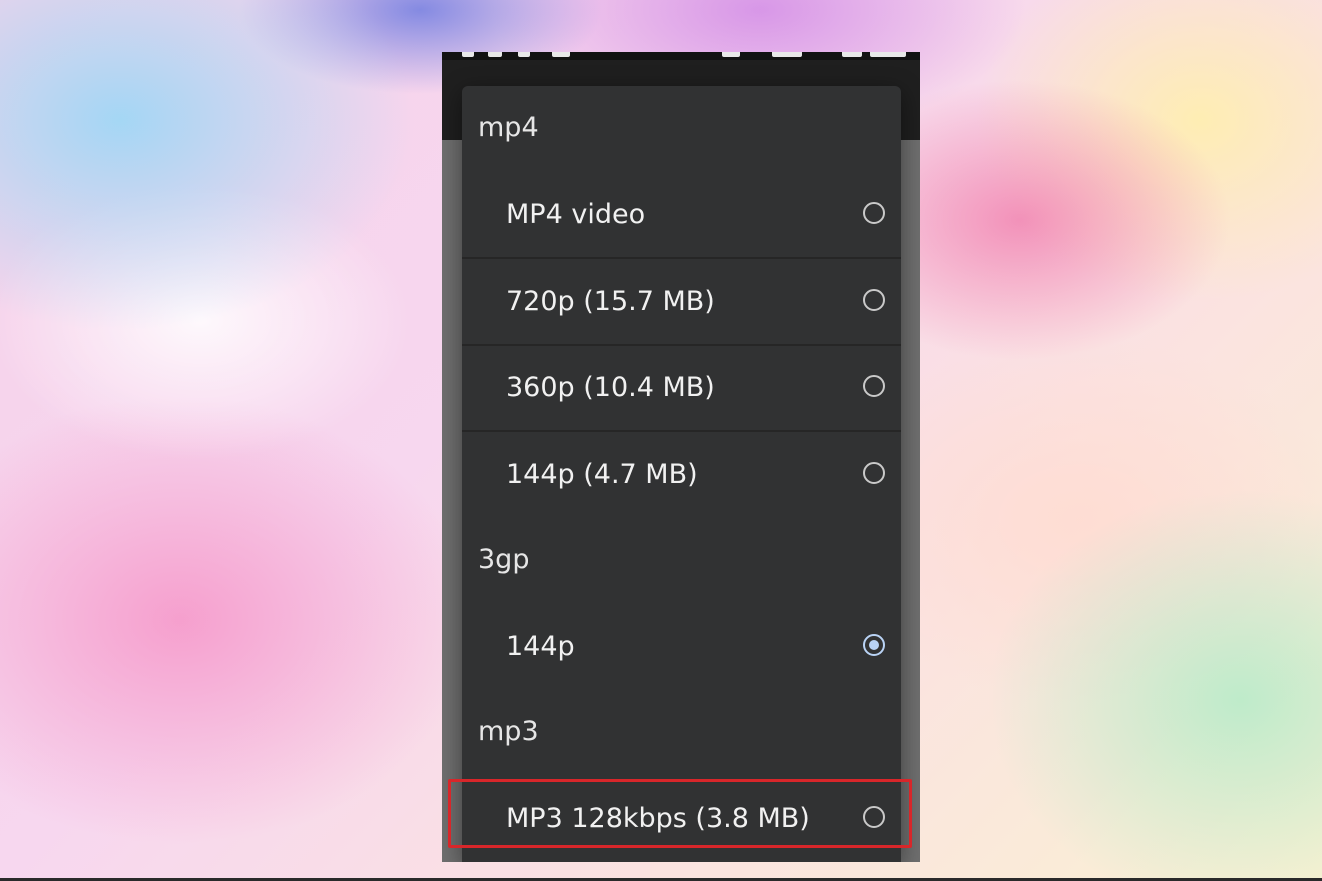 Image resolution: width=1322 pixels, height=881 pixels. Describe the element at coordinates (681, 56) in the screenshot. I see `status-bar` at that location.